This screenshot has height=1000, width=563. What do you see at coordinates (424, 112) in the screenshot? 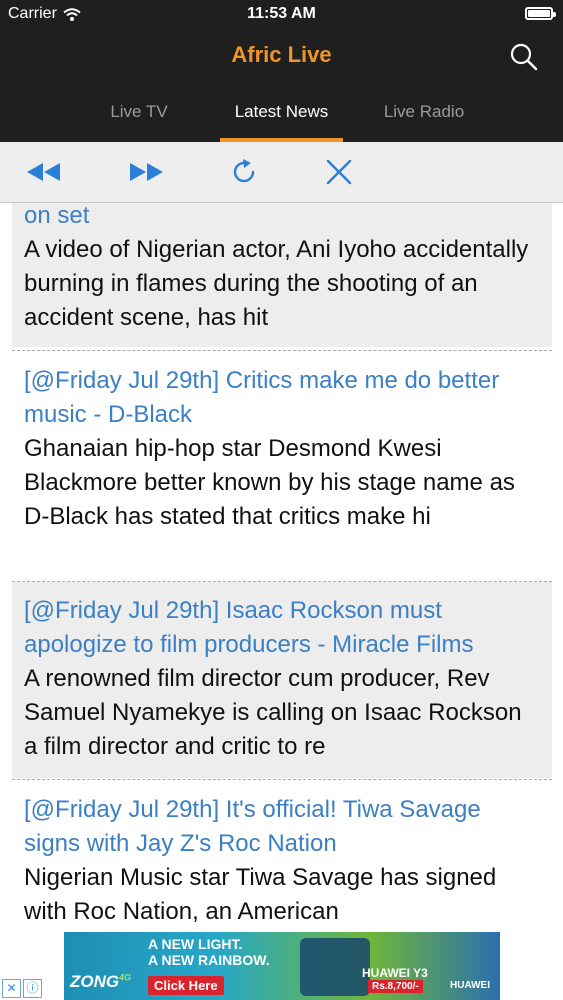
I see `tab-live-radio: Live Radio` at bounding box center [424, 112].